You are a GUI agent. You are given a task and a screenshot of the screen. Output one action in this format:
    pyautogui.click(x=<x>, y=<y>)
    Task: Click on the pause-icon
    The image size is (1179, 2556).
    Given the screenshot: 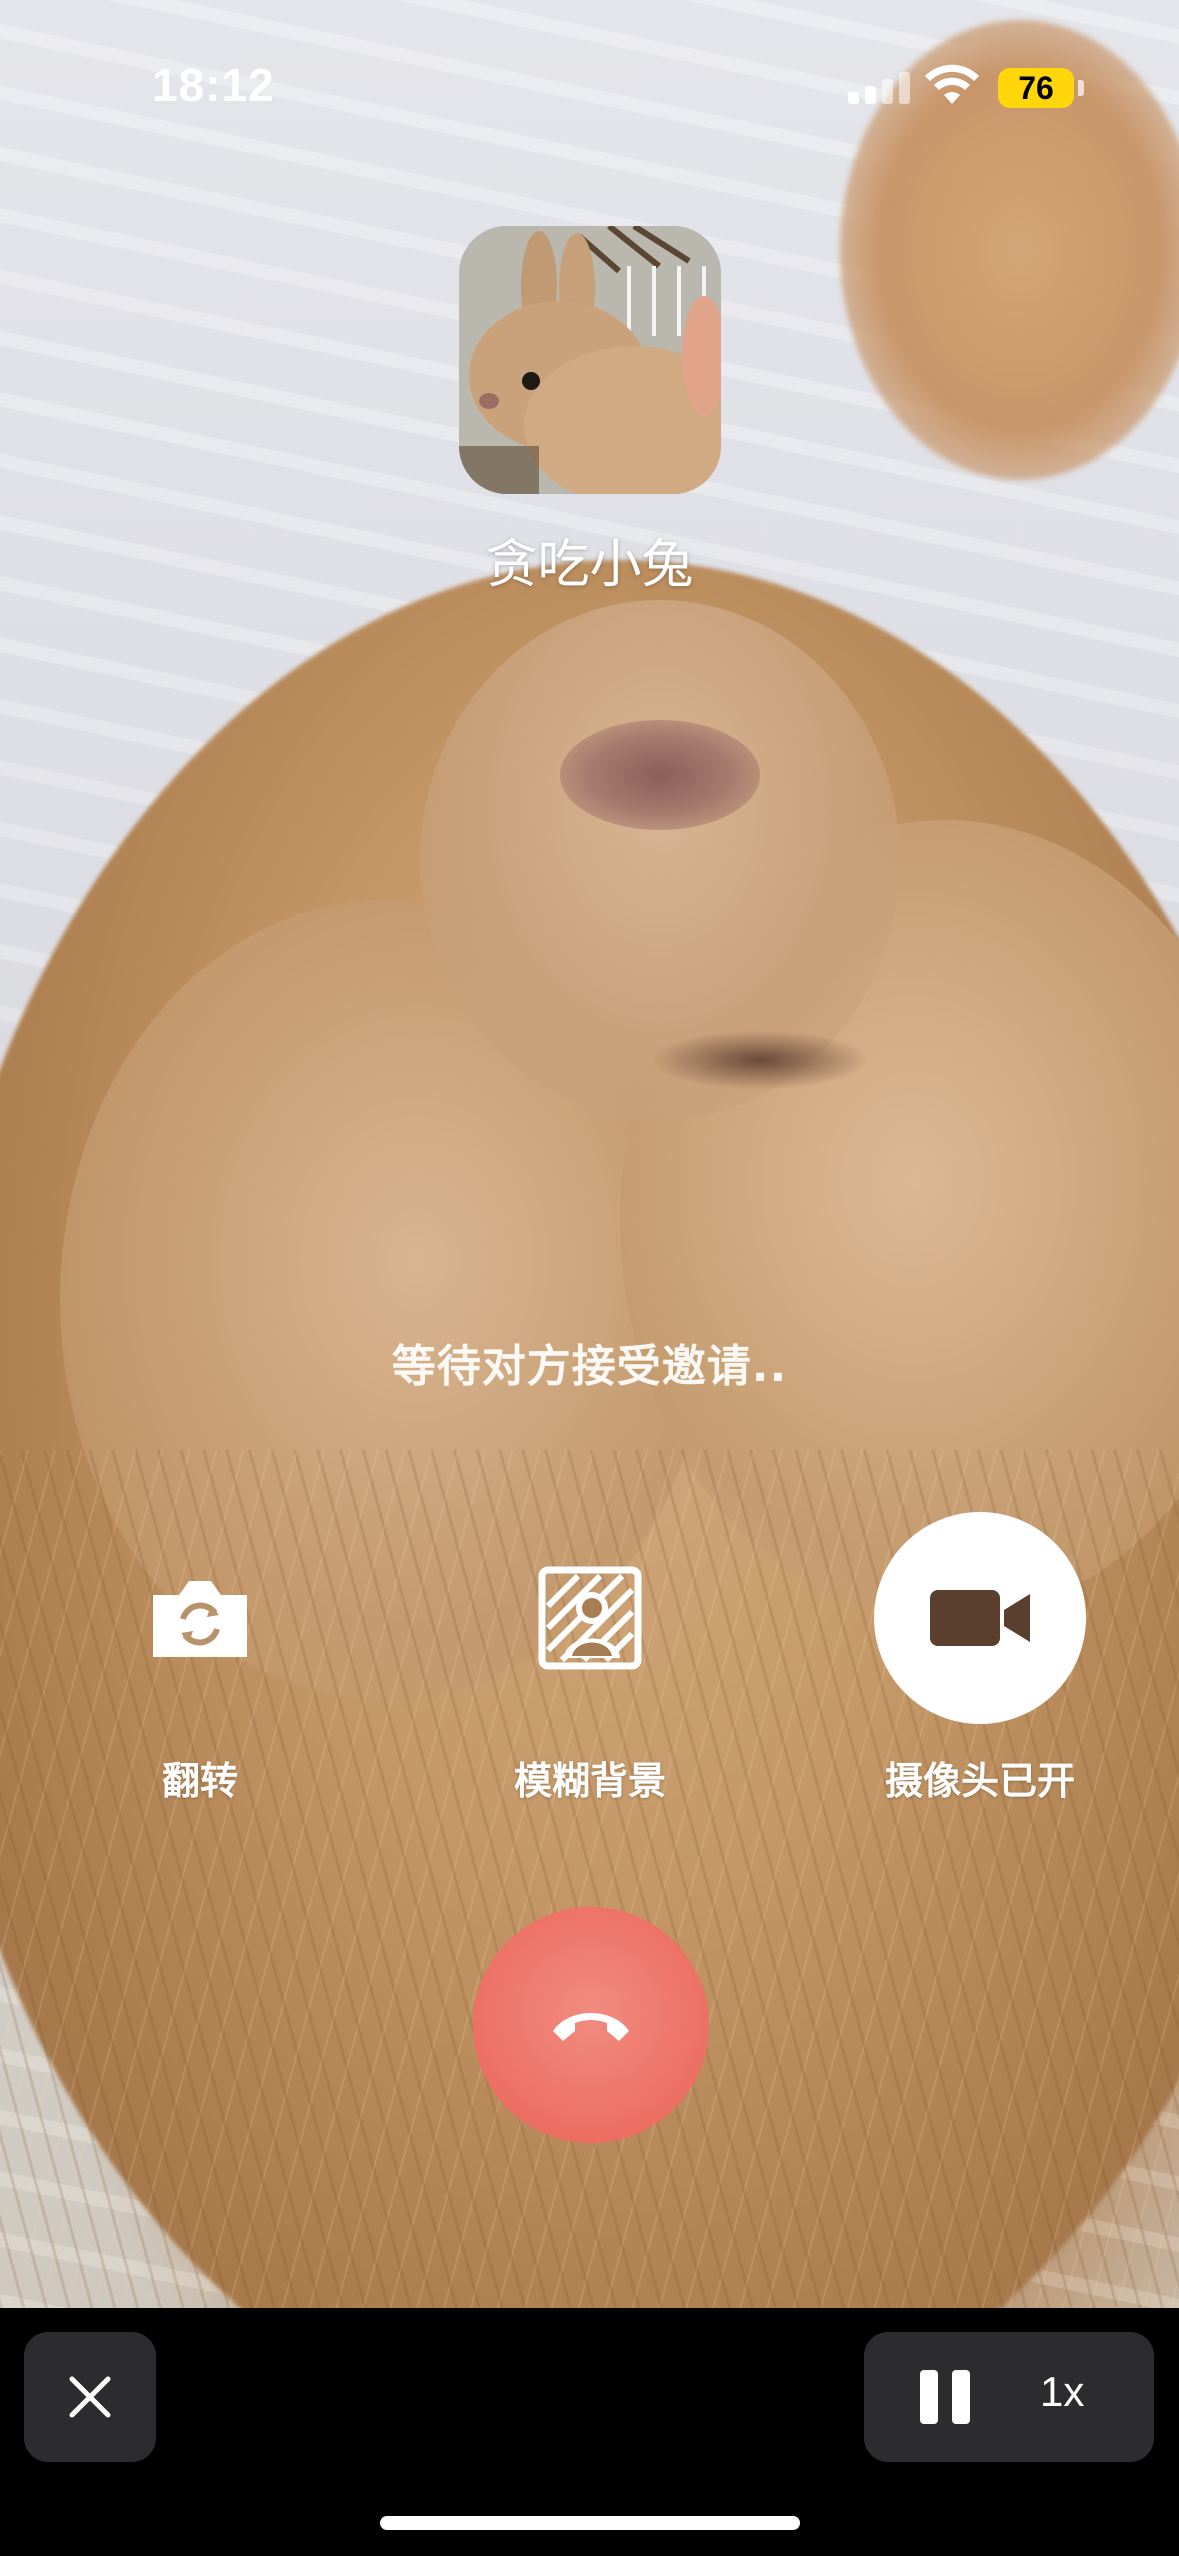 What is the action you would take?
    pyautogui.click(x=946, y=2397)
    